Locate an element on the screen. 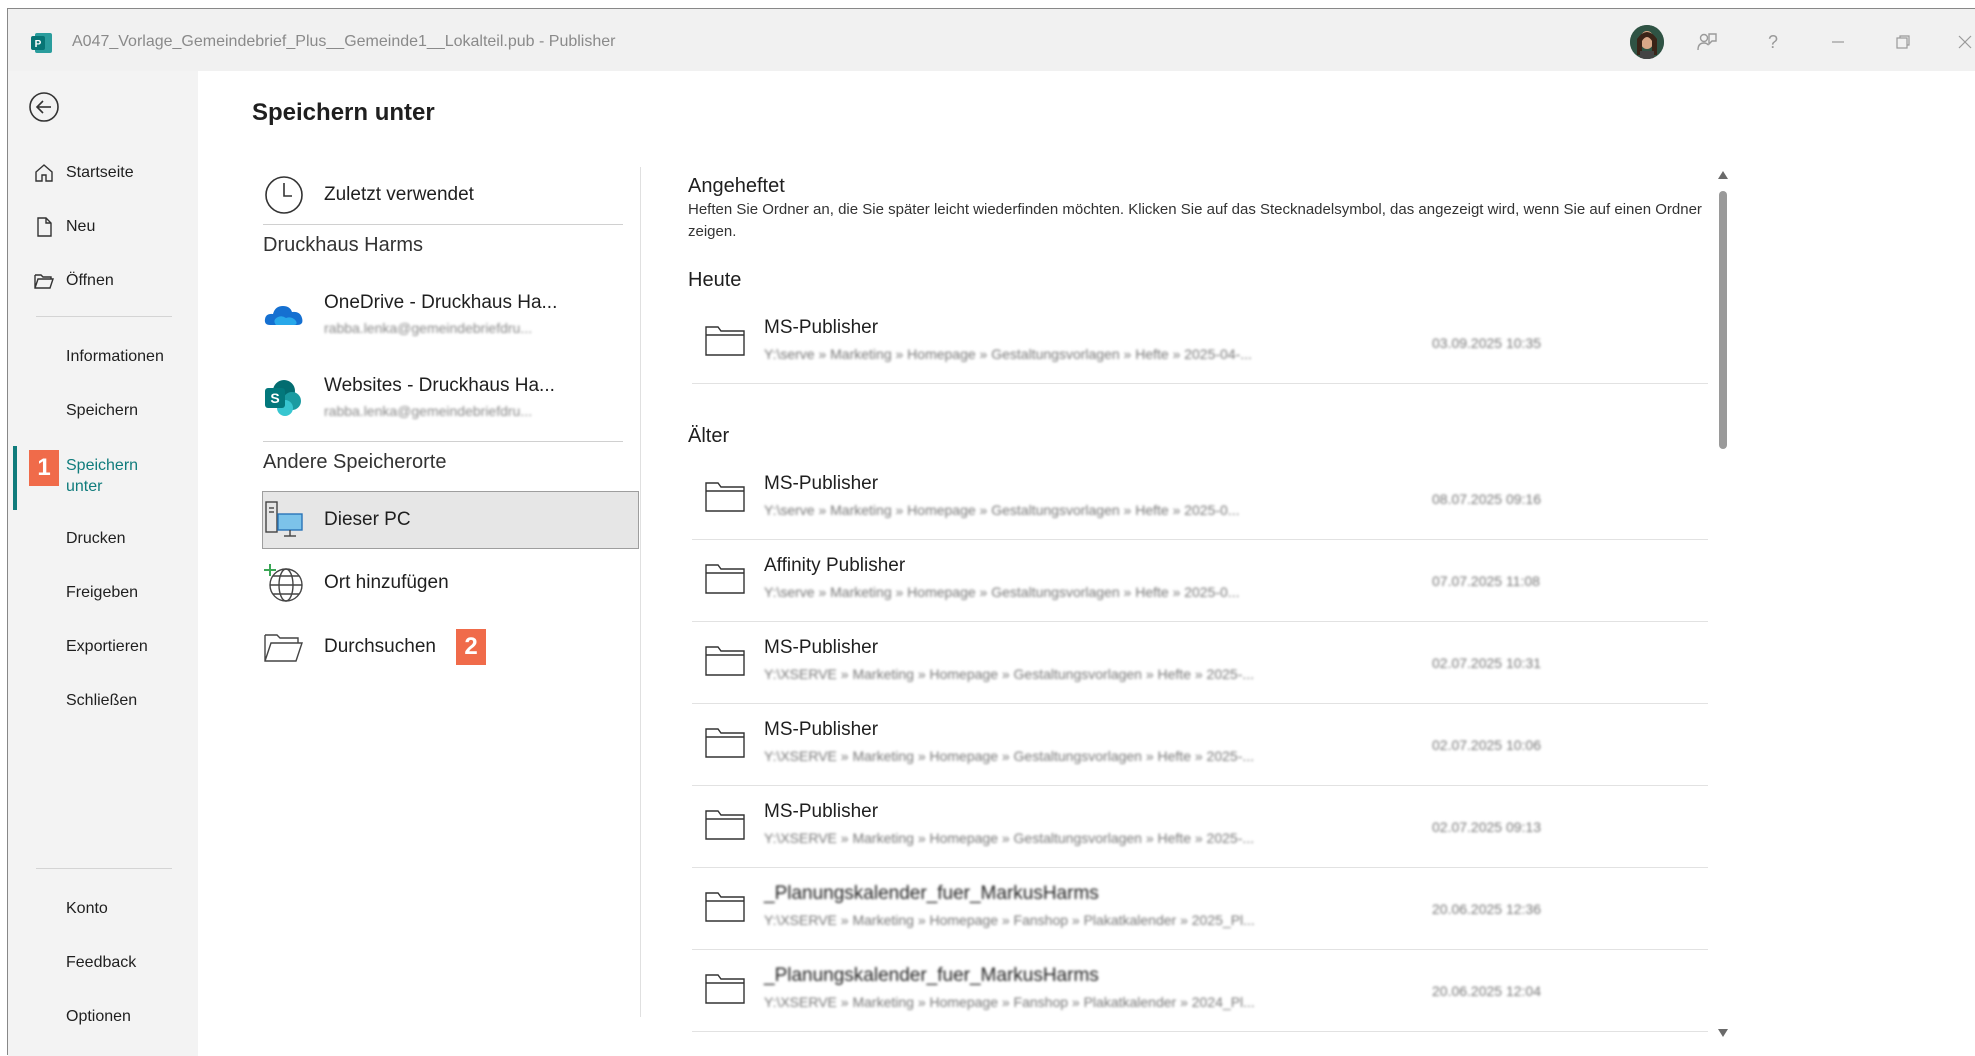  nav-label: Startseite is located at coordinates (100, 172).